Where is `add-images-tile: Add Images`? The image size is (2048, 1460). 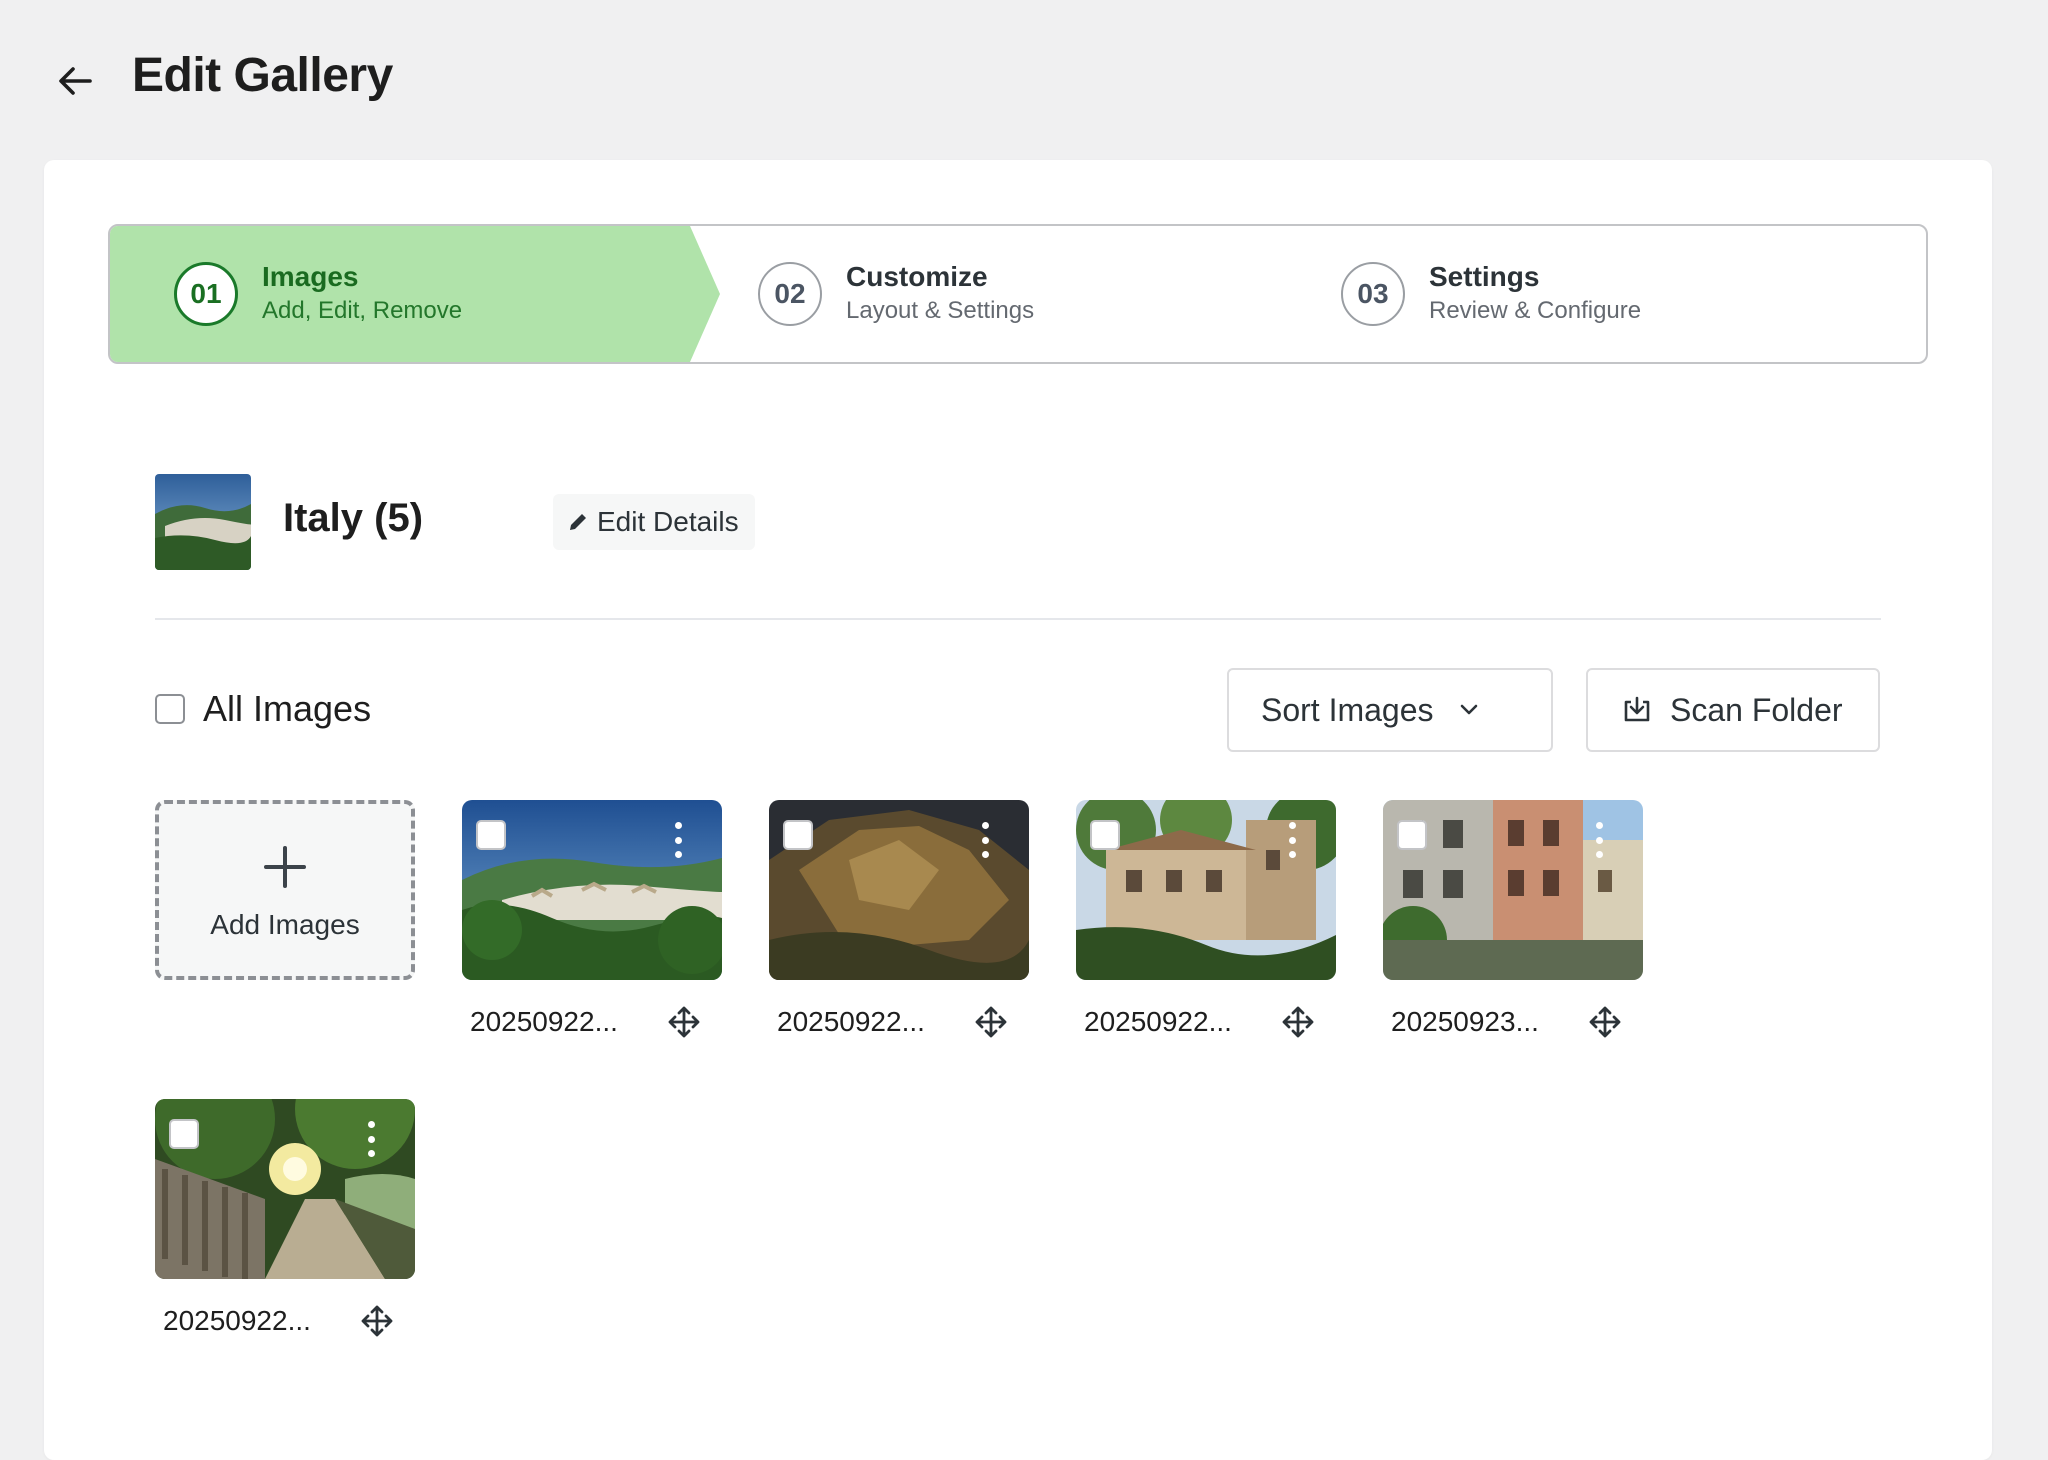 add-images-tile: Add Images is located at coordinates (285, 890).